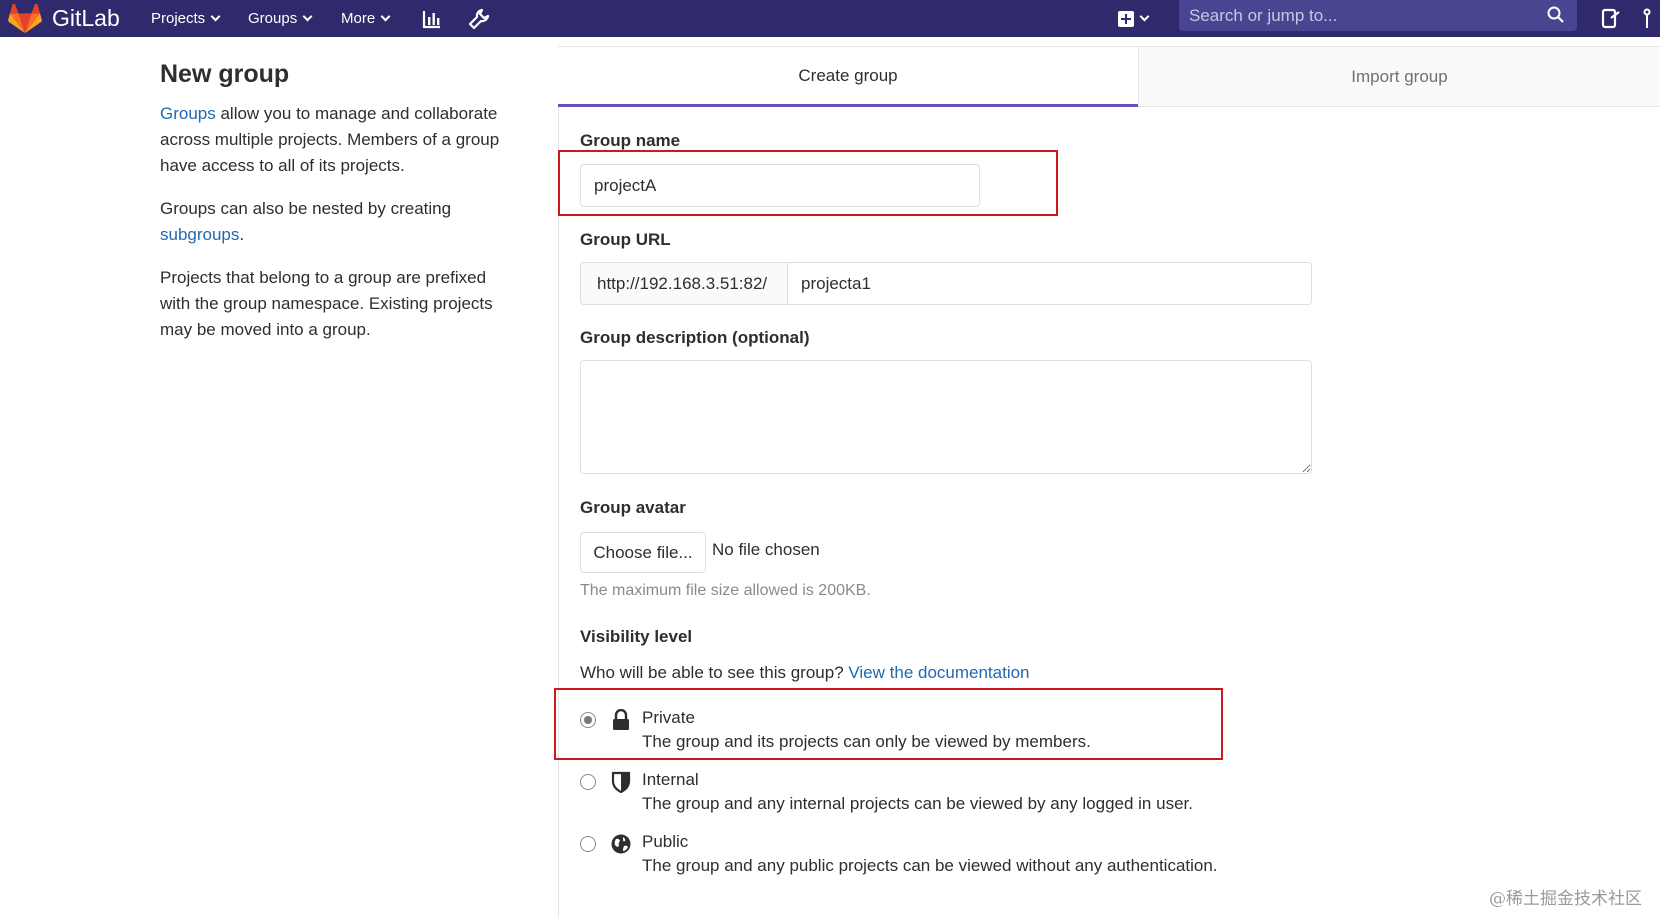 This screenshot has width=1660, height=917. I want to click on nav-projects-menu: Projects, so click(186, 18).